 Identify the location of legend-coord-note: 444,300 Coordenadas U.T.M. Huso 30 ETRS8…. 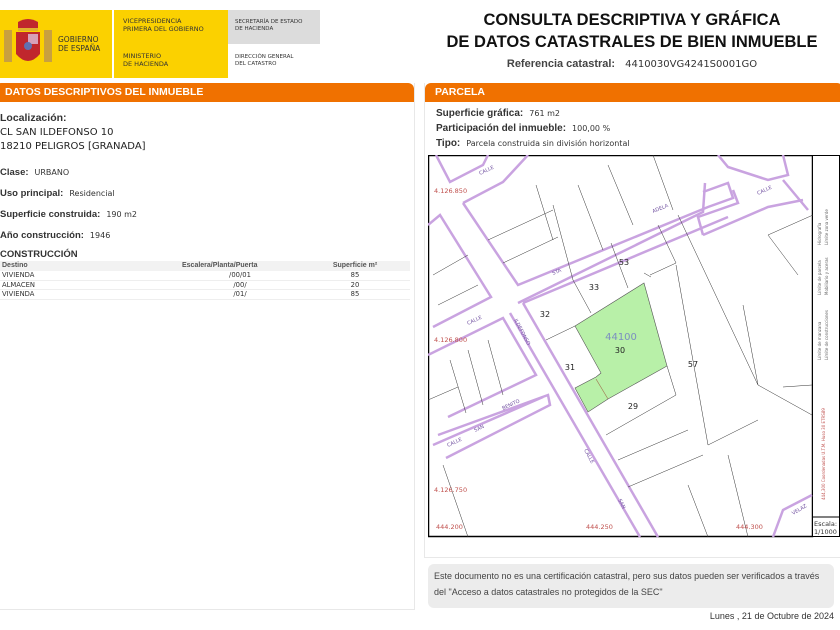
(823, 454).